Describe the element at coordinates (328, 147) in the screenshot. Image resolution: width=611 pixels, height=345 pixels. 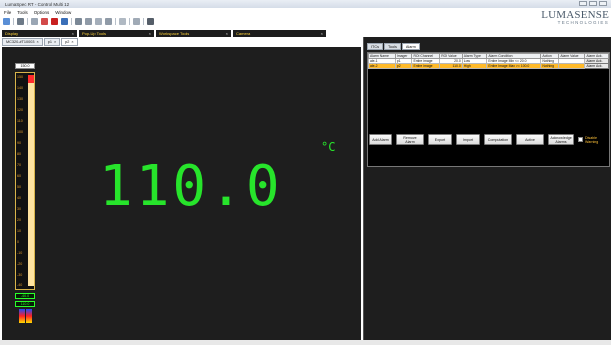
I see `temperature-unit: °C` at that location.